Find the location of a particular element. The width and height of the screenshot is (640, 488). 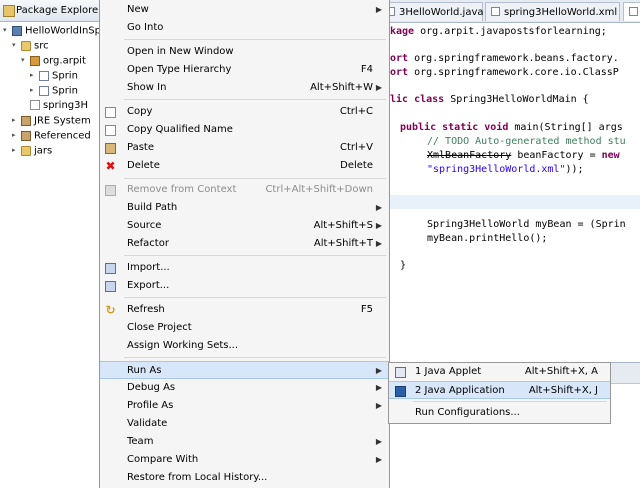

menu-item-profile-as: Profile As ▶ is located at coordinates (244, 406).